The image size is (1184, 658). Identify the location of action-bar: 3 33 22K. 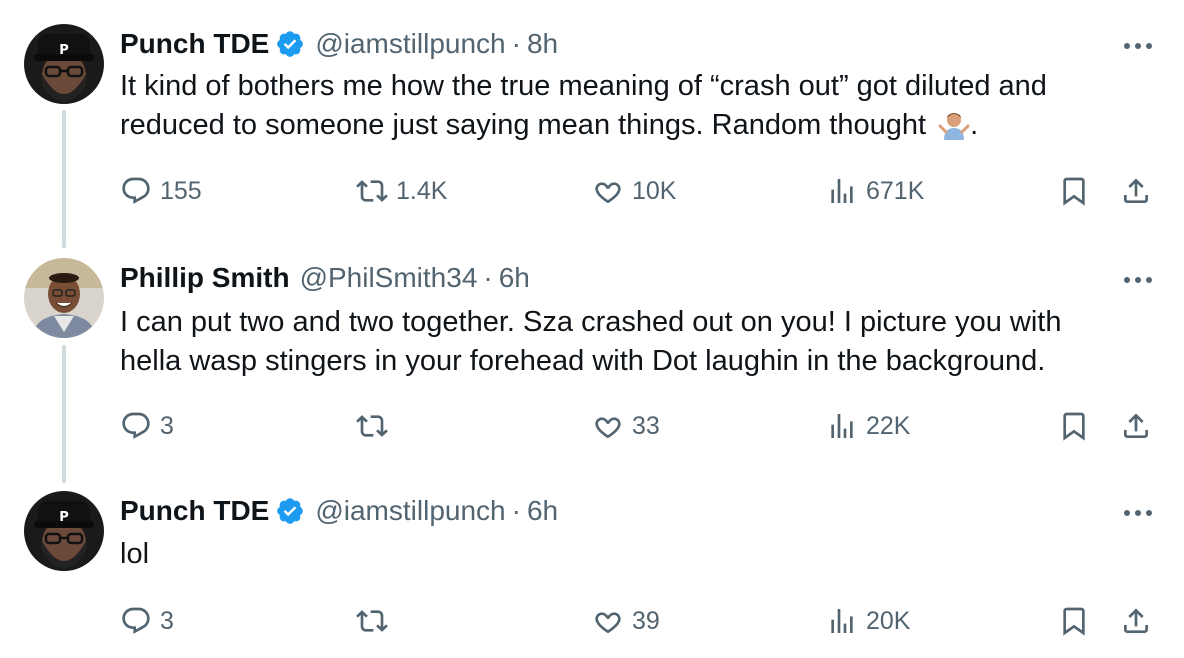
(592, 426).